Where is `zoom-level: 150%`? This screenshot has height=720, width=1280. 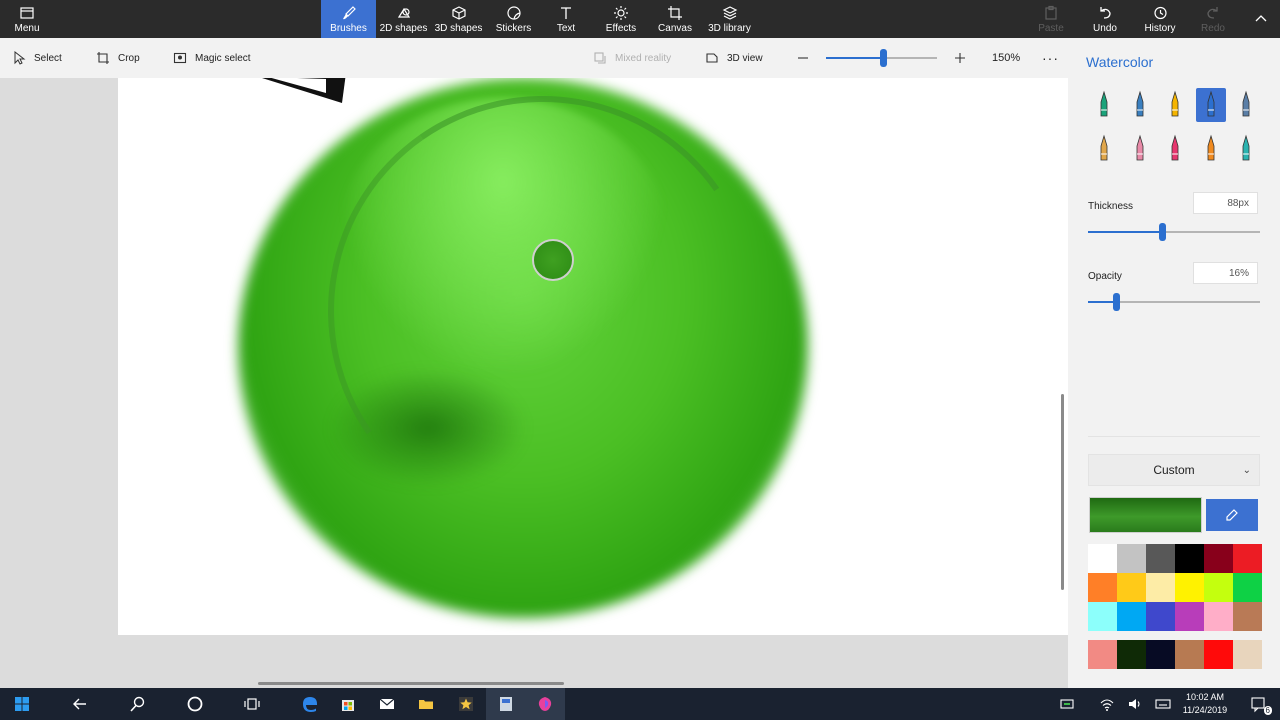 zoom-level: 150% is located at coordinates (1006, 58).